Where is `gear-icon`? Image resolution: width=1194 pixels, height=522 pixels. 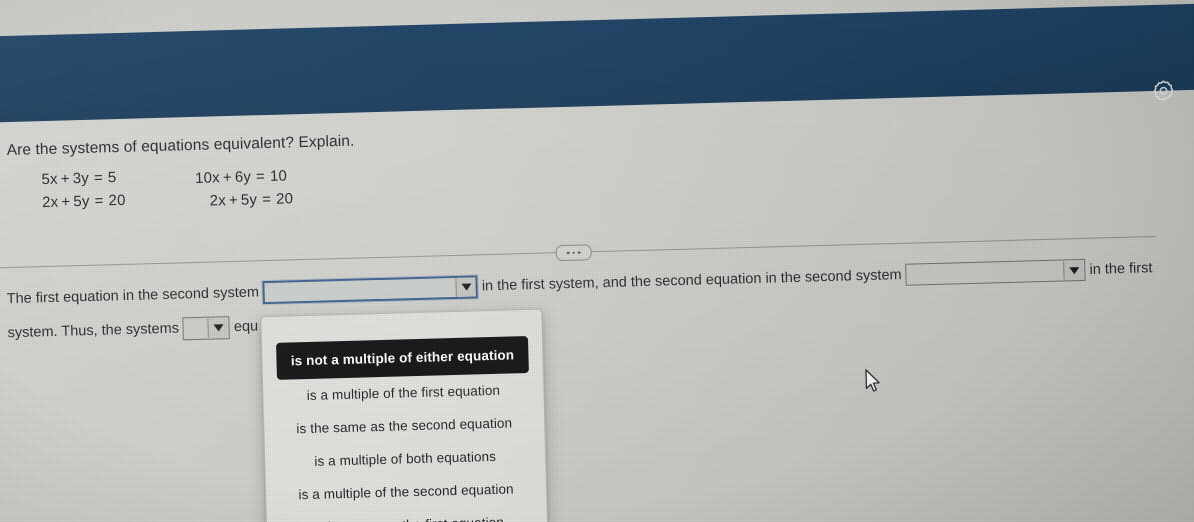 gear-icon is located at coordinates (1163, 90).